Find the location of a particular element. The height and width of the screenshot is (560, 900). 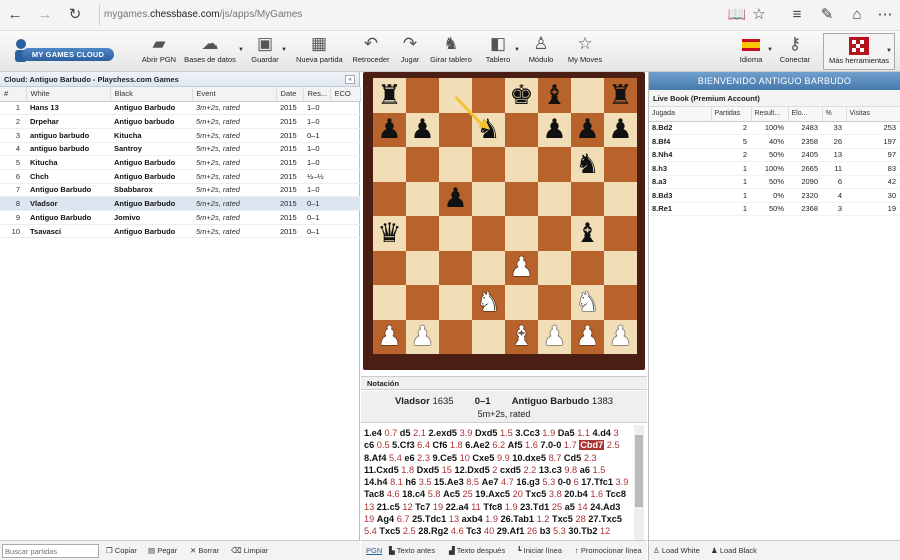

move-token: 16.g3 is located at coordinates (528, 482).